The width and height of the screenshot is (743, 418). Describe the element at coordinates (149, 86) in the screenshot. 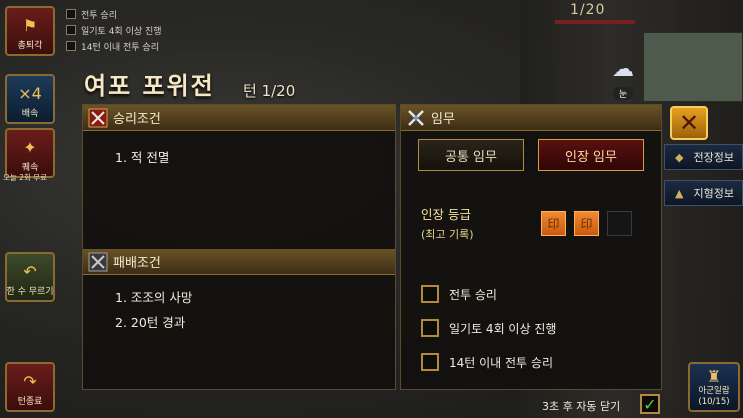

I see `battle-title: 여포 포위전` at that location.